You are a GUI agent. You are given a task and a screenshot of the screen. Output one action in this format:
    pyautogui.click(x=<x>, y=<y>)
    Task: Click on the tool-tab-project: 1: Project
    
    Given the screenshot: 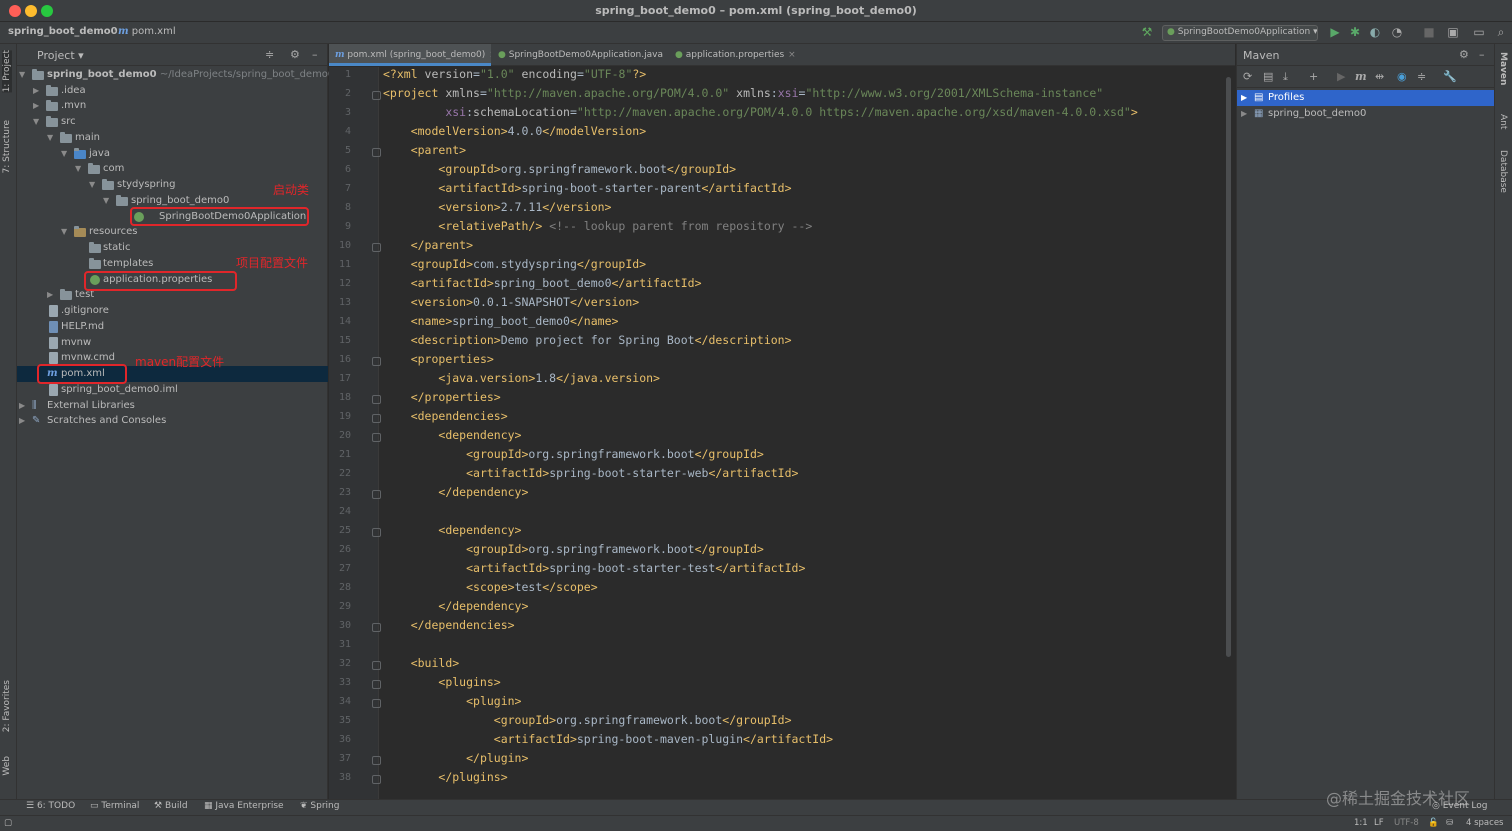 What is the action you would take?
    pyautogui.click(x=7, y=71)
    